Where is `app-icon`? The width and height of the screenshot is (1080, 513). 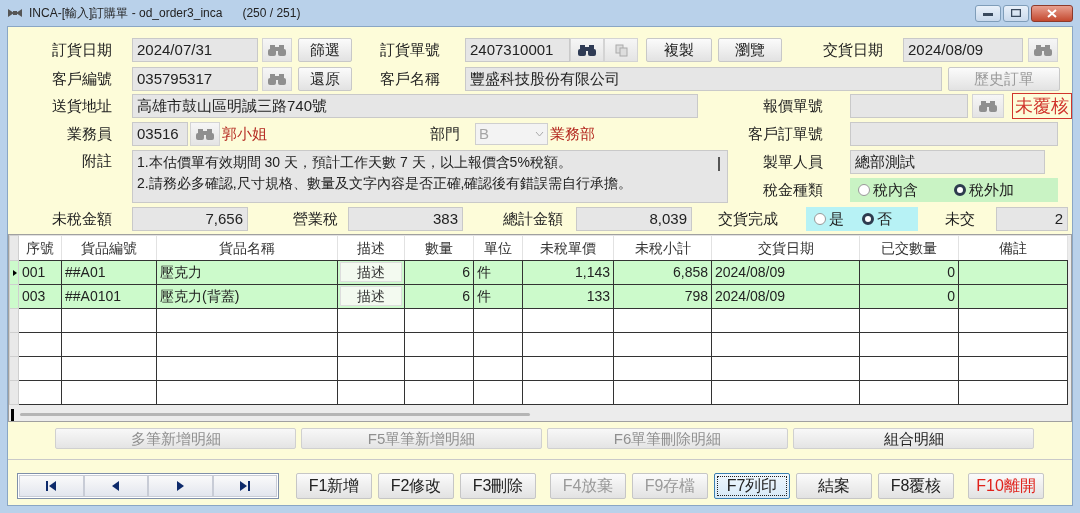
app-icon is located at coordinates (15, 13).